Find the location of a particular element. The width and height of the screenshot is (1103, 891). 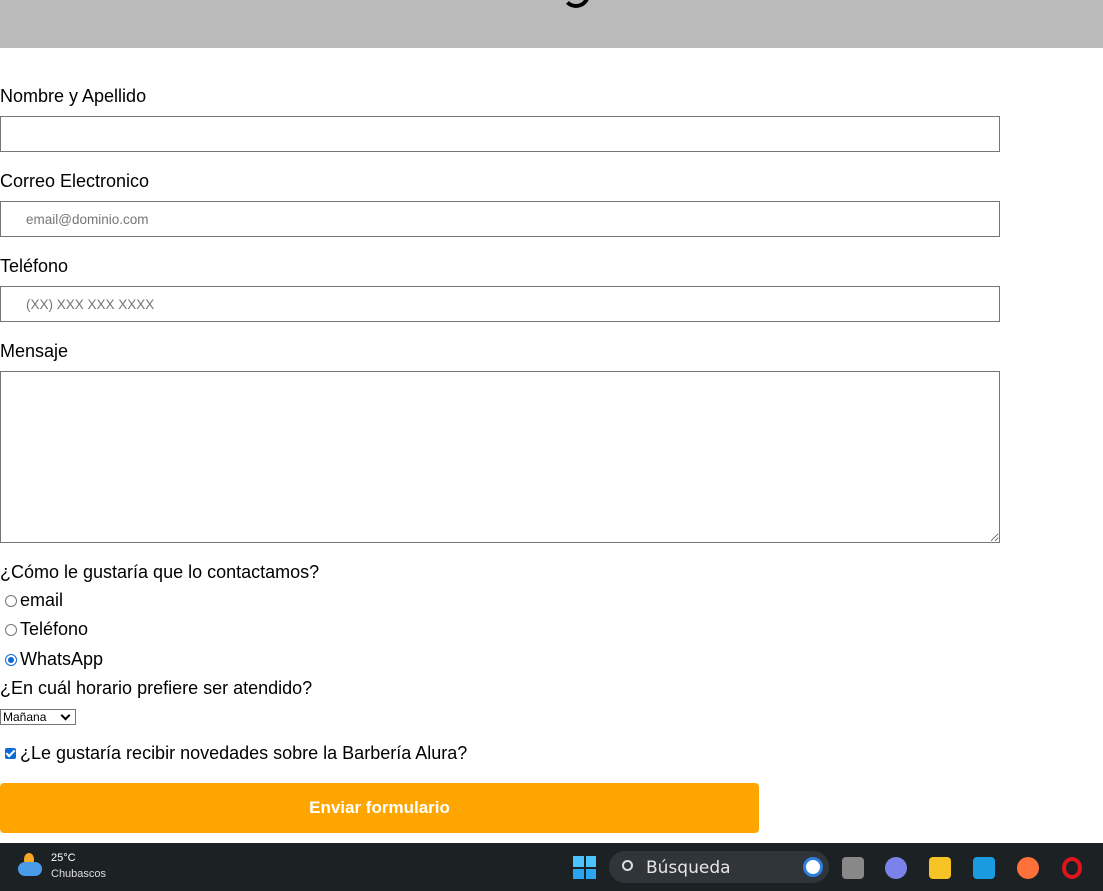

page-header is located at coordinates (551, 24).